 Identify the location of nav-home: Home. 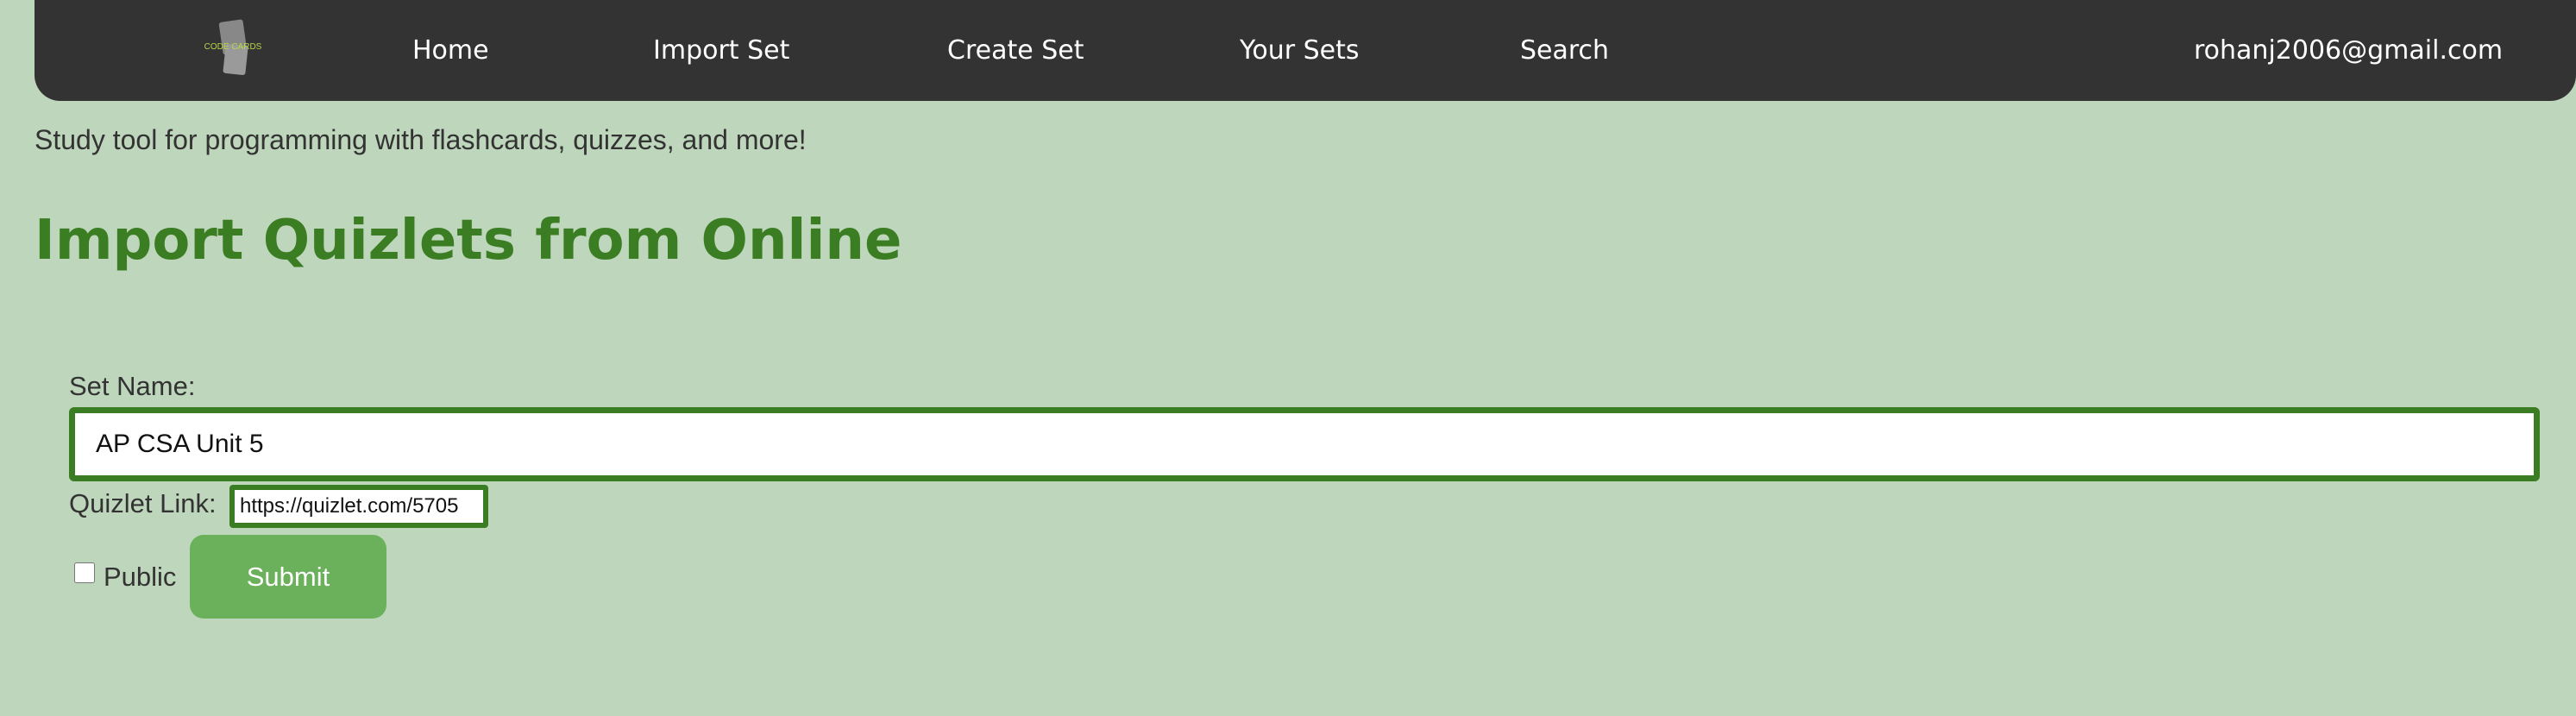
(450, 50).